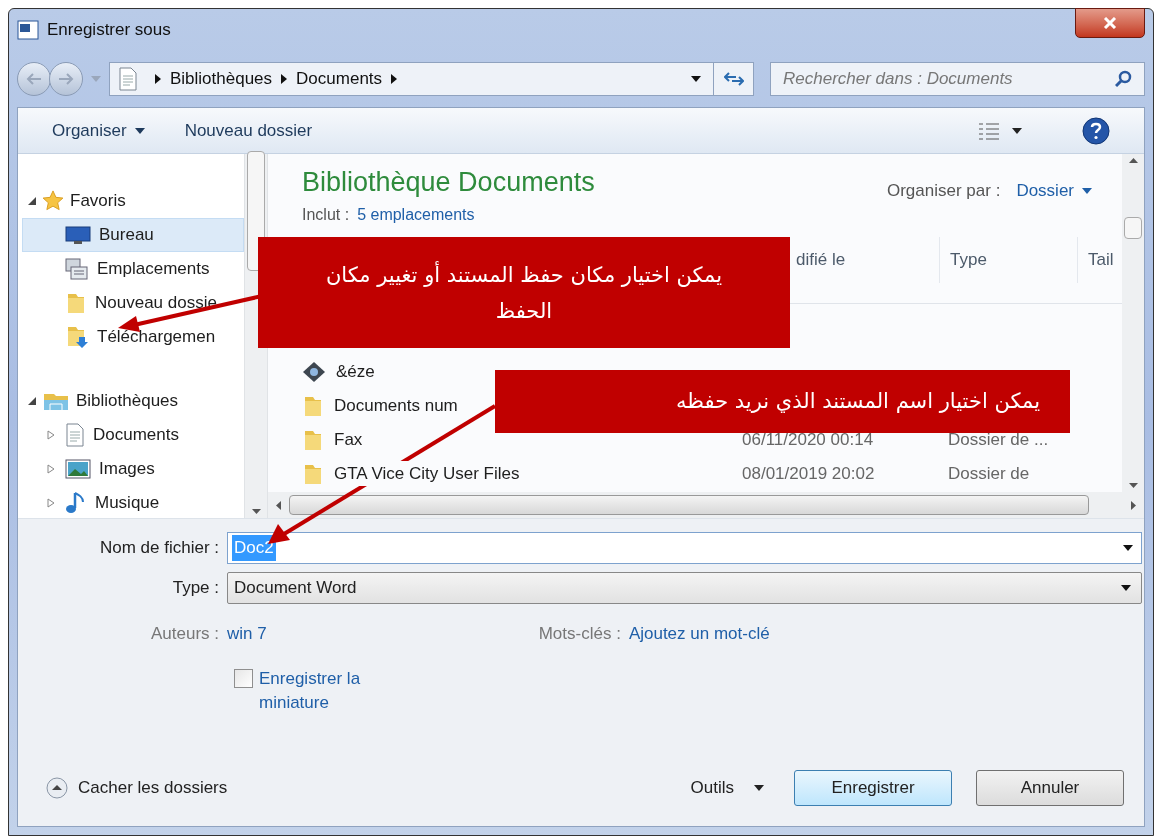 The height and width of the screenshot is (836, 1154). Describe the element at coordinates (77, 337) in the screenshot. I see `folder-download-icon` at that location.